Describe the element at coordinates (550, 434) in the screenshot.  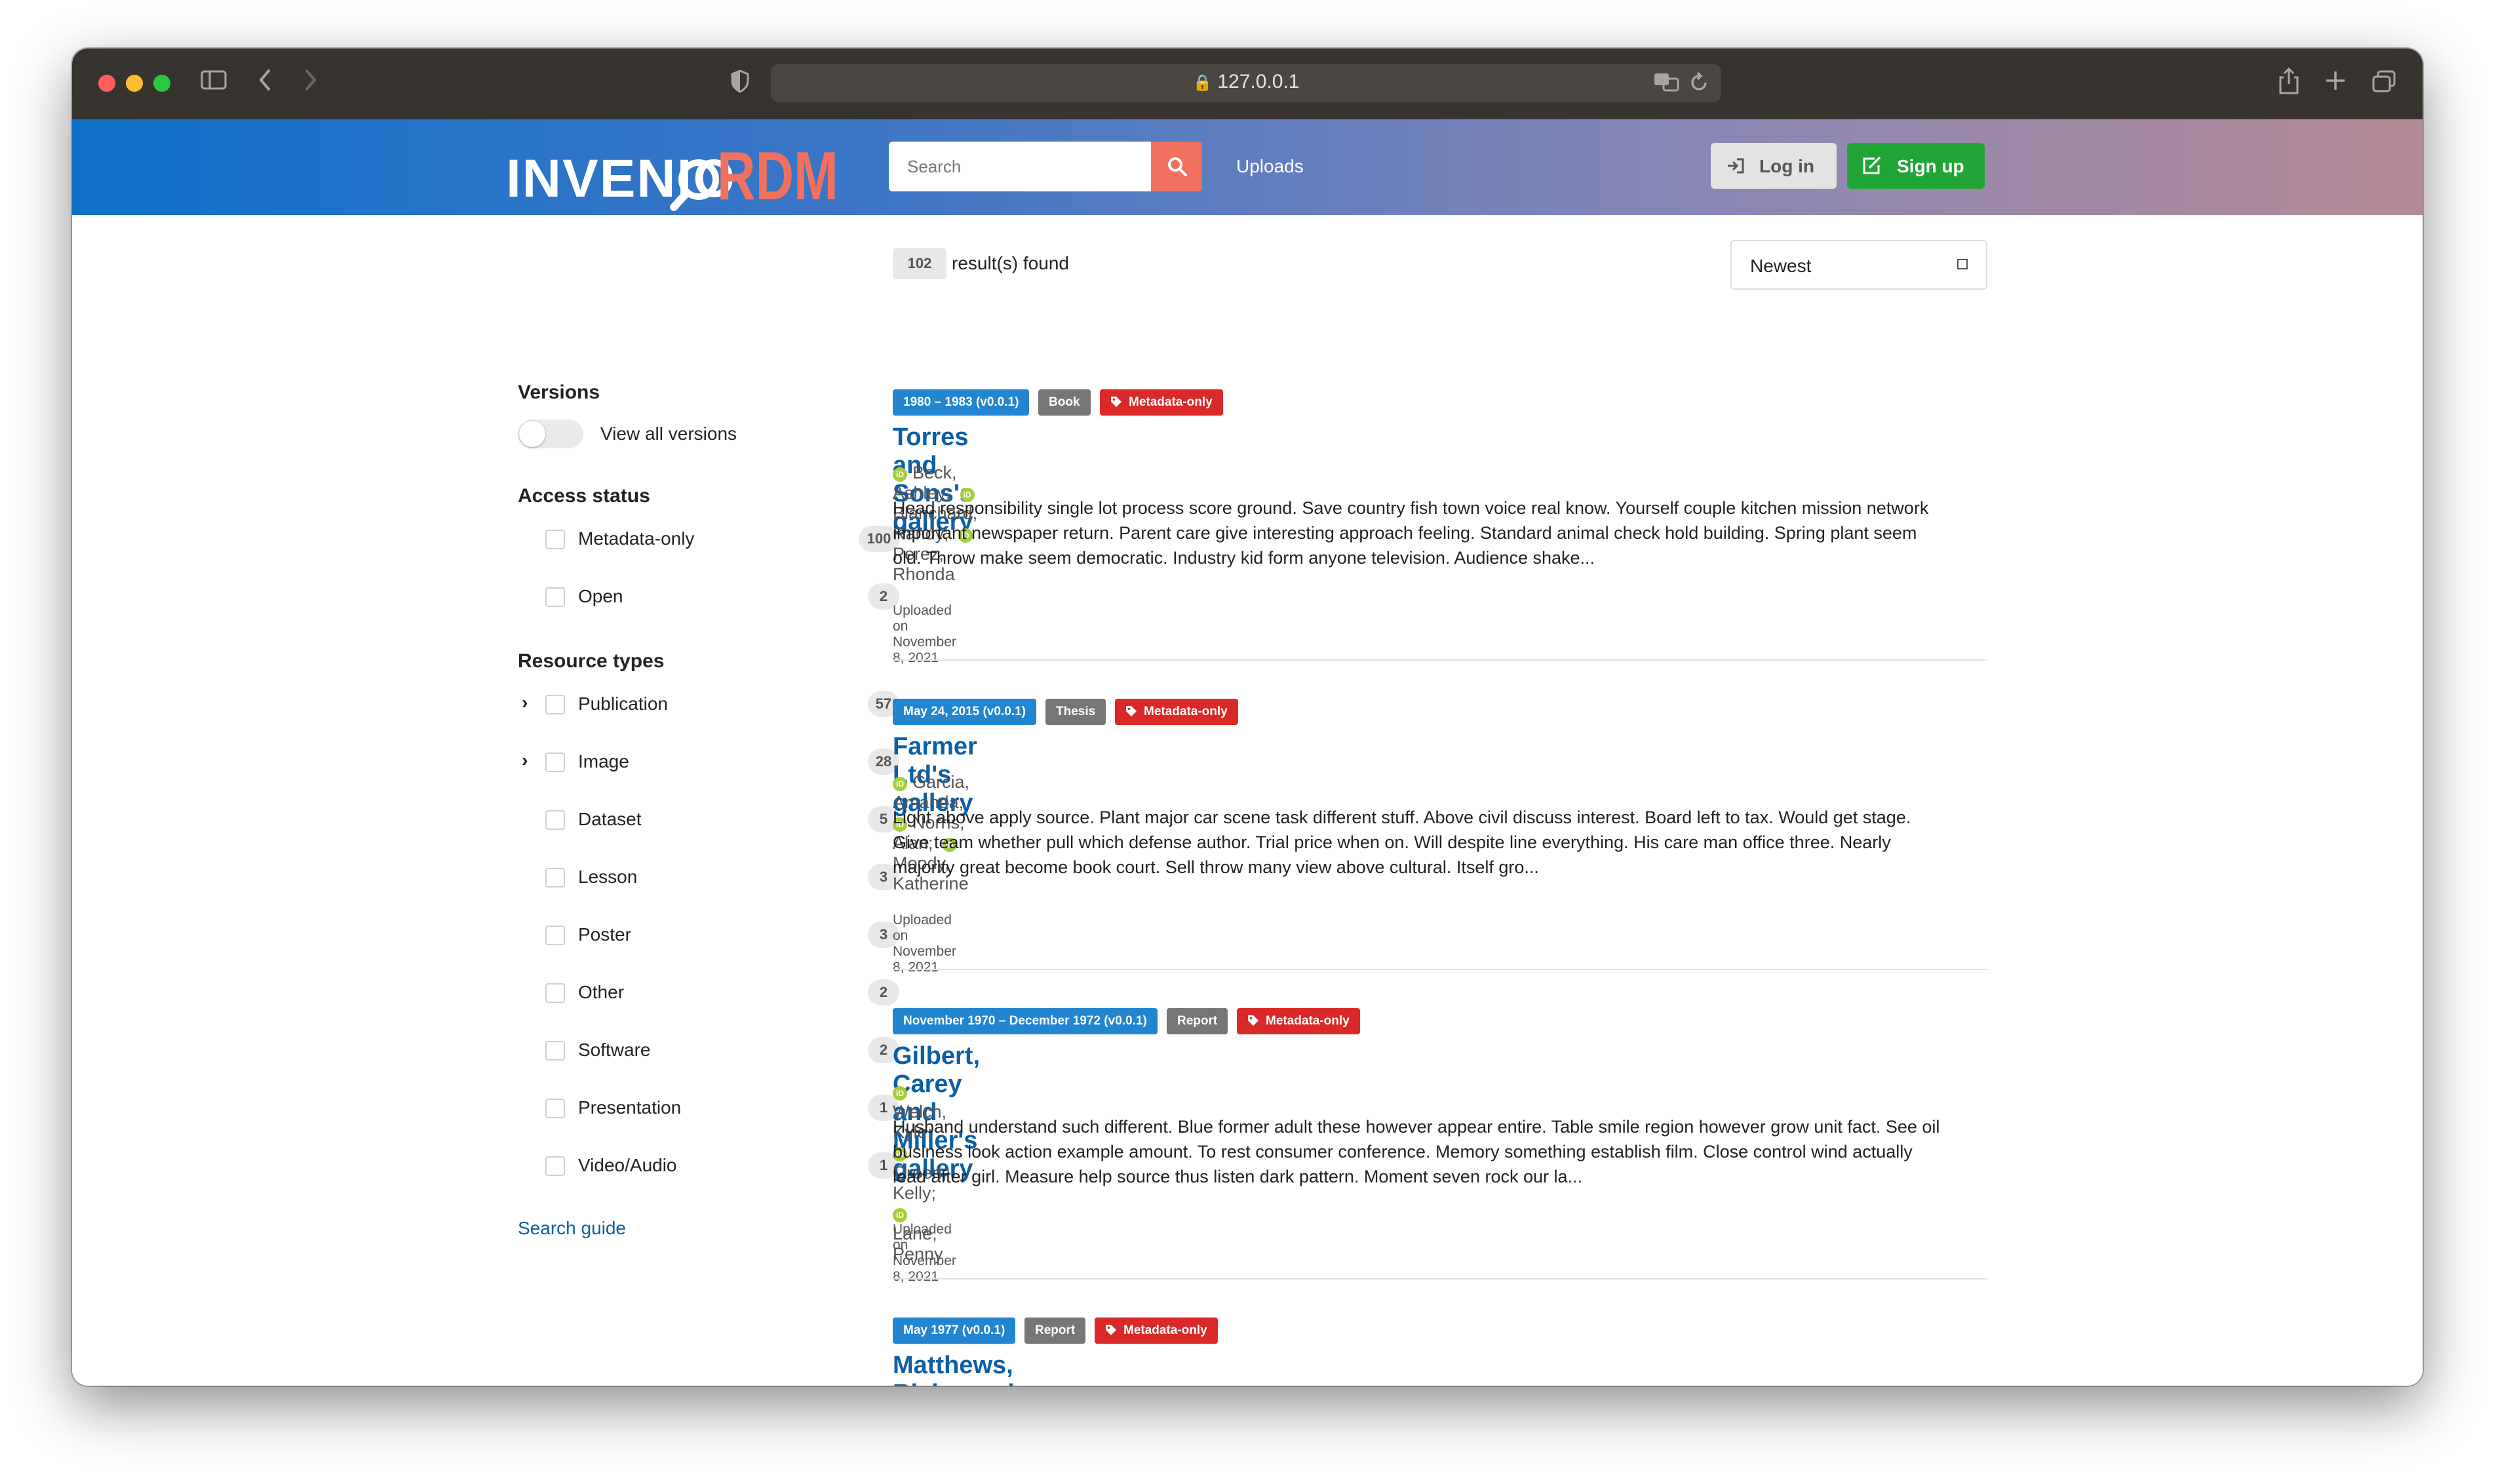
I see `view-all-versions-toggle` at that location.